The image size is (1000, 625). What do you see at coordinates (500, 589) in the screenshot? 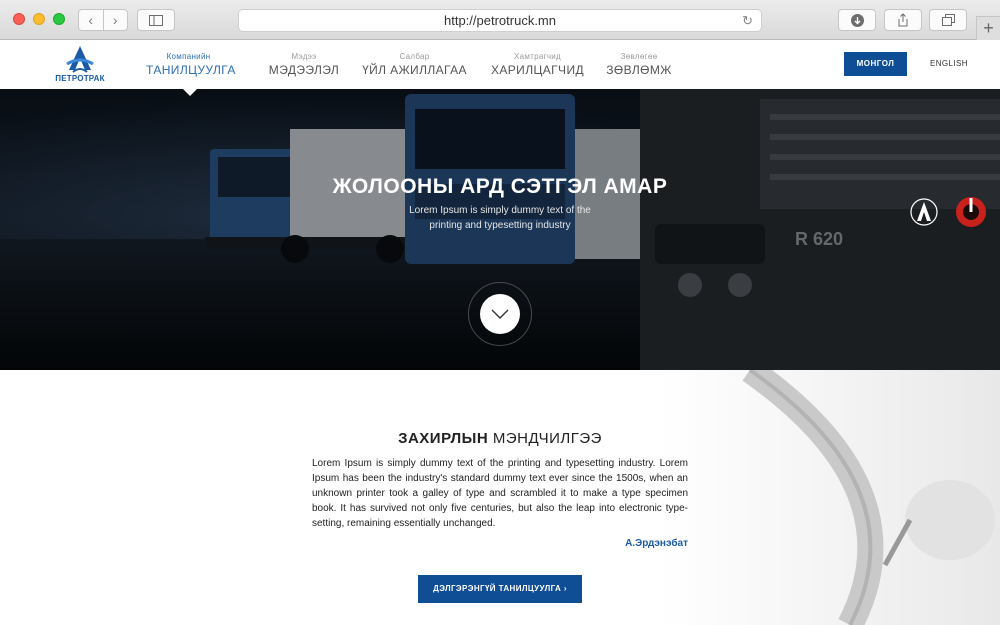
I see `read-more-button: ДЭЛГЭРЭНГҮЙ ТАНИЛЦУУЛГА ›` at bounding box center [500, 589].